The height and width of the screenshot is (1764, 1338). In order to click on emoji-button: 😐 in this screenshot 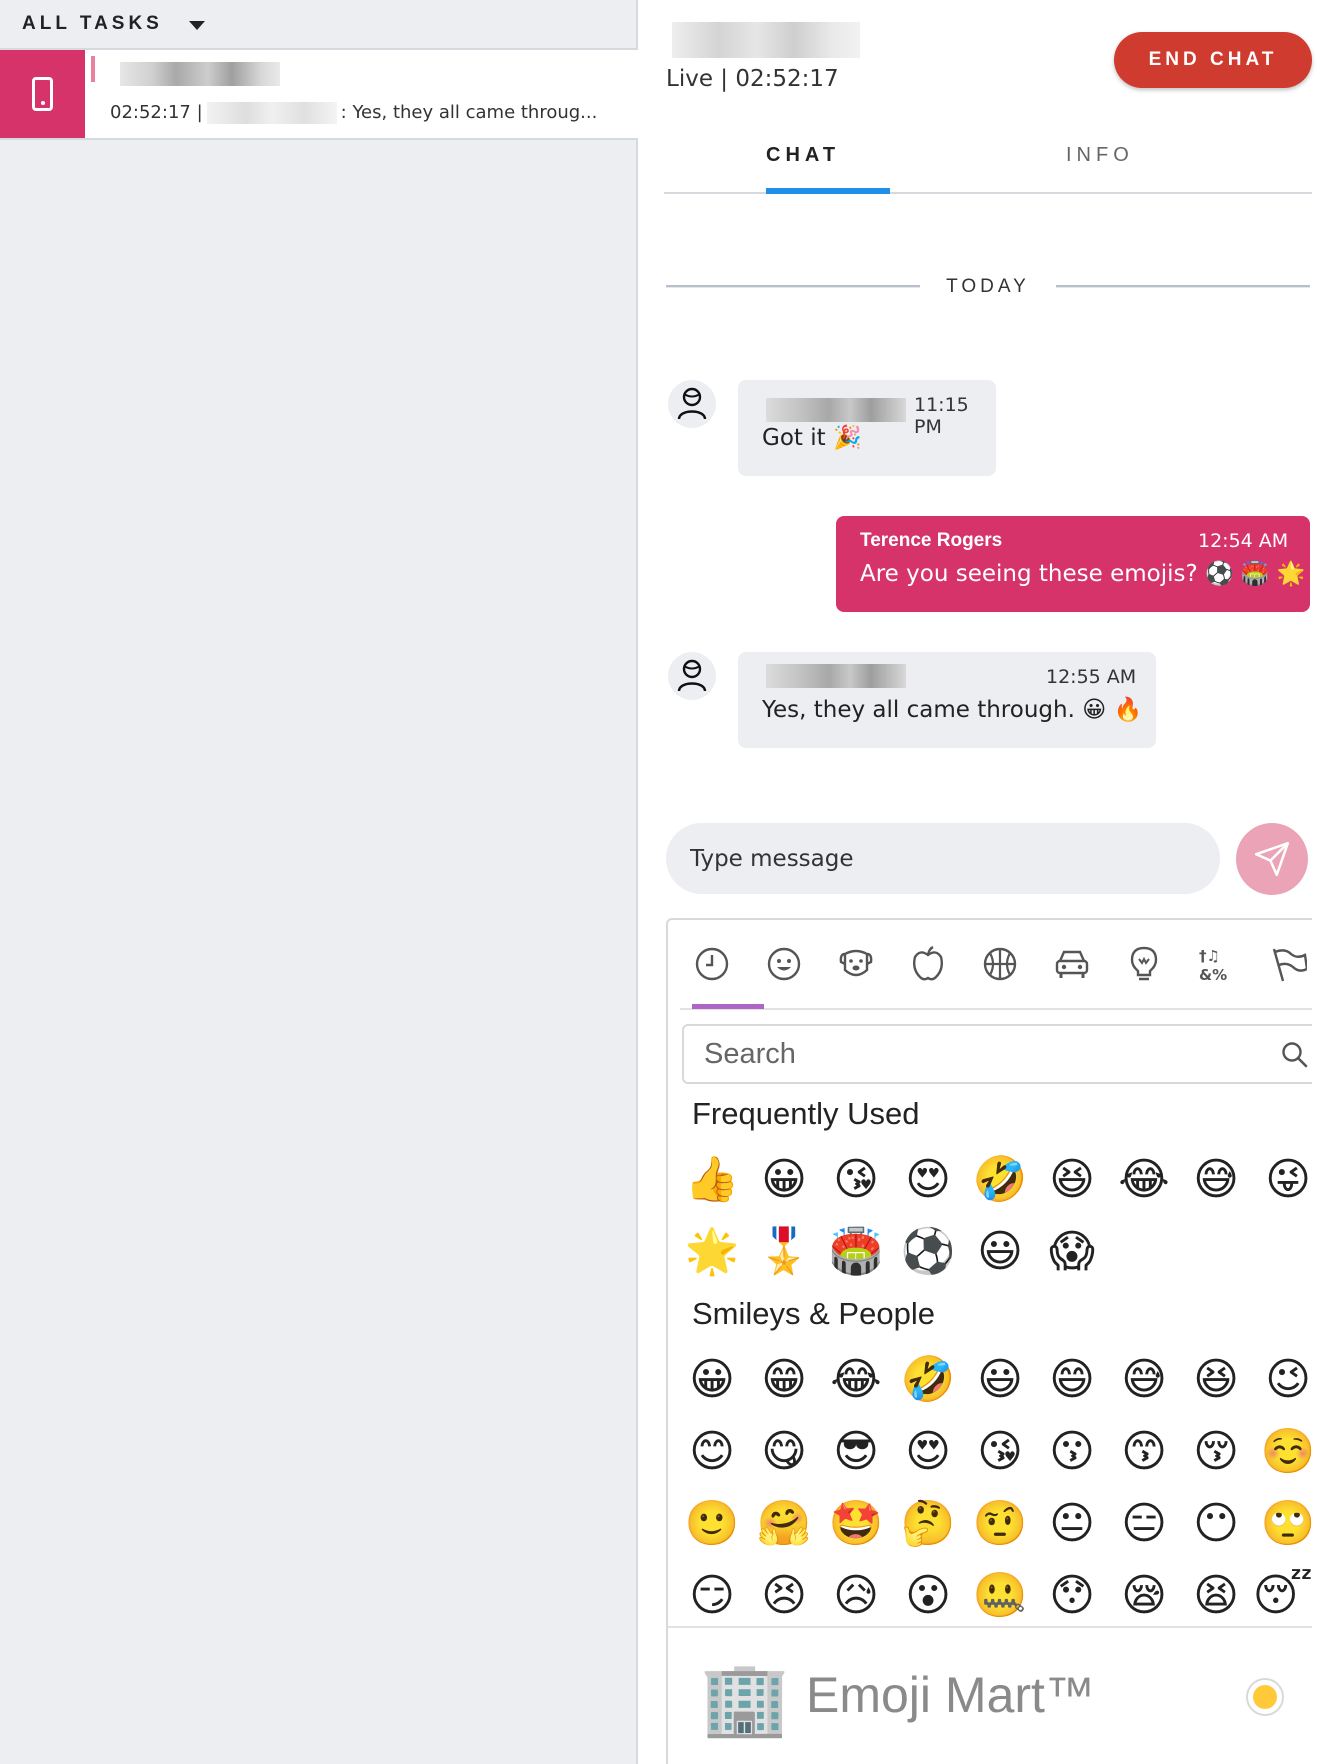, I will do `click(1072, 1524)`.